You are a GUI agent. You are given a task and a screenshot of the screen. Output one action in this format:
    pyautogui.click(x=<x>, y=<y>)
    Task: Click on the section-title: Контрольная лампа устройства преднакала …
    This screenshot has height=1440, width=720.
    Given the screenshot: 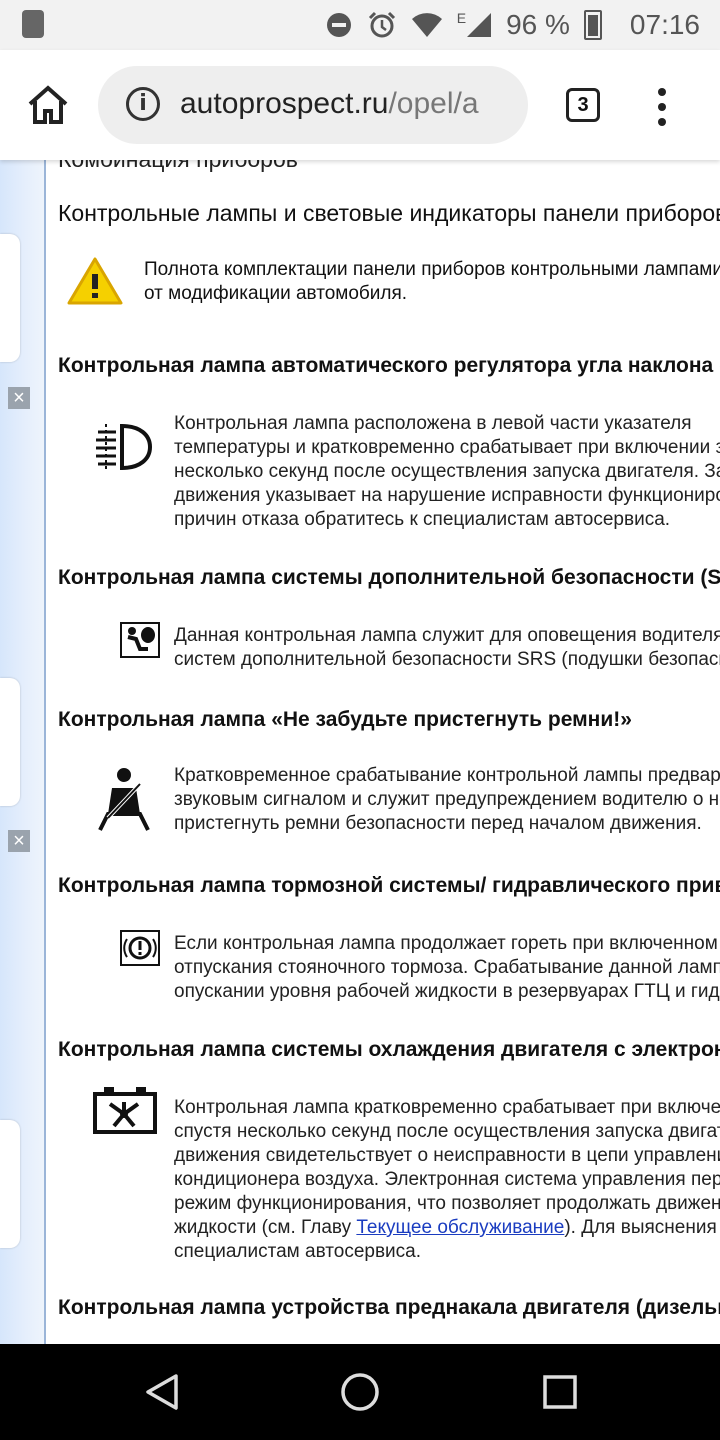 What is the action you would take?
    pyautogui.click(x=389, y=1307)
    